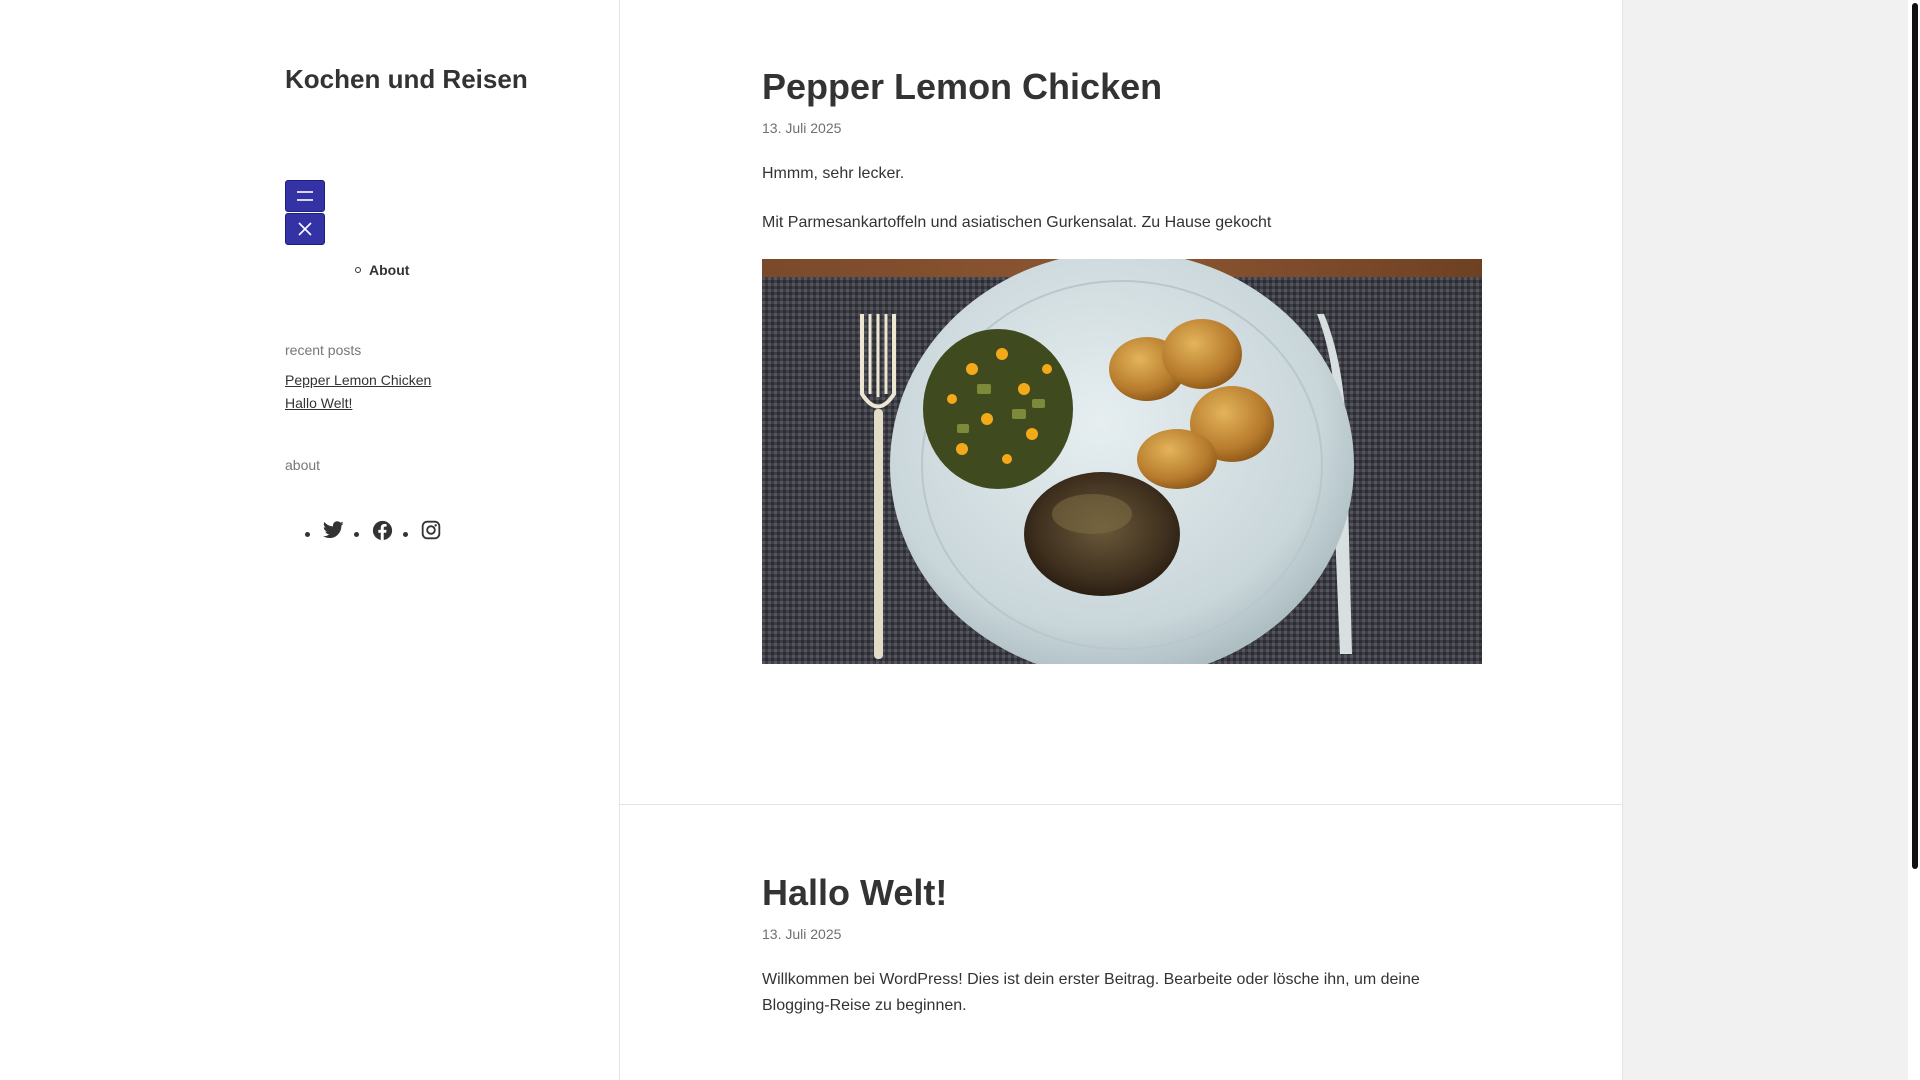  I want to click on post-title: Hallo Welt!, so click(854, 893).